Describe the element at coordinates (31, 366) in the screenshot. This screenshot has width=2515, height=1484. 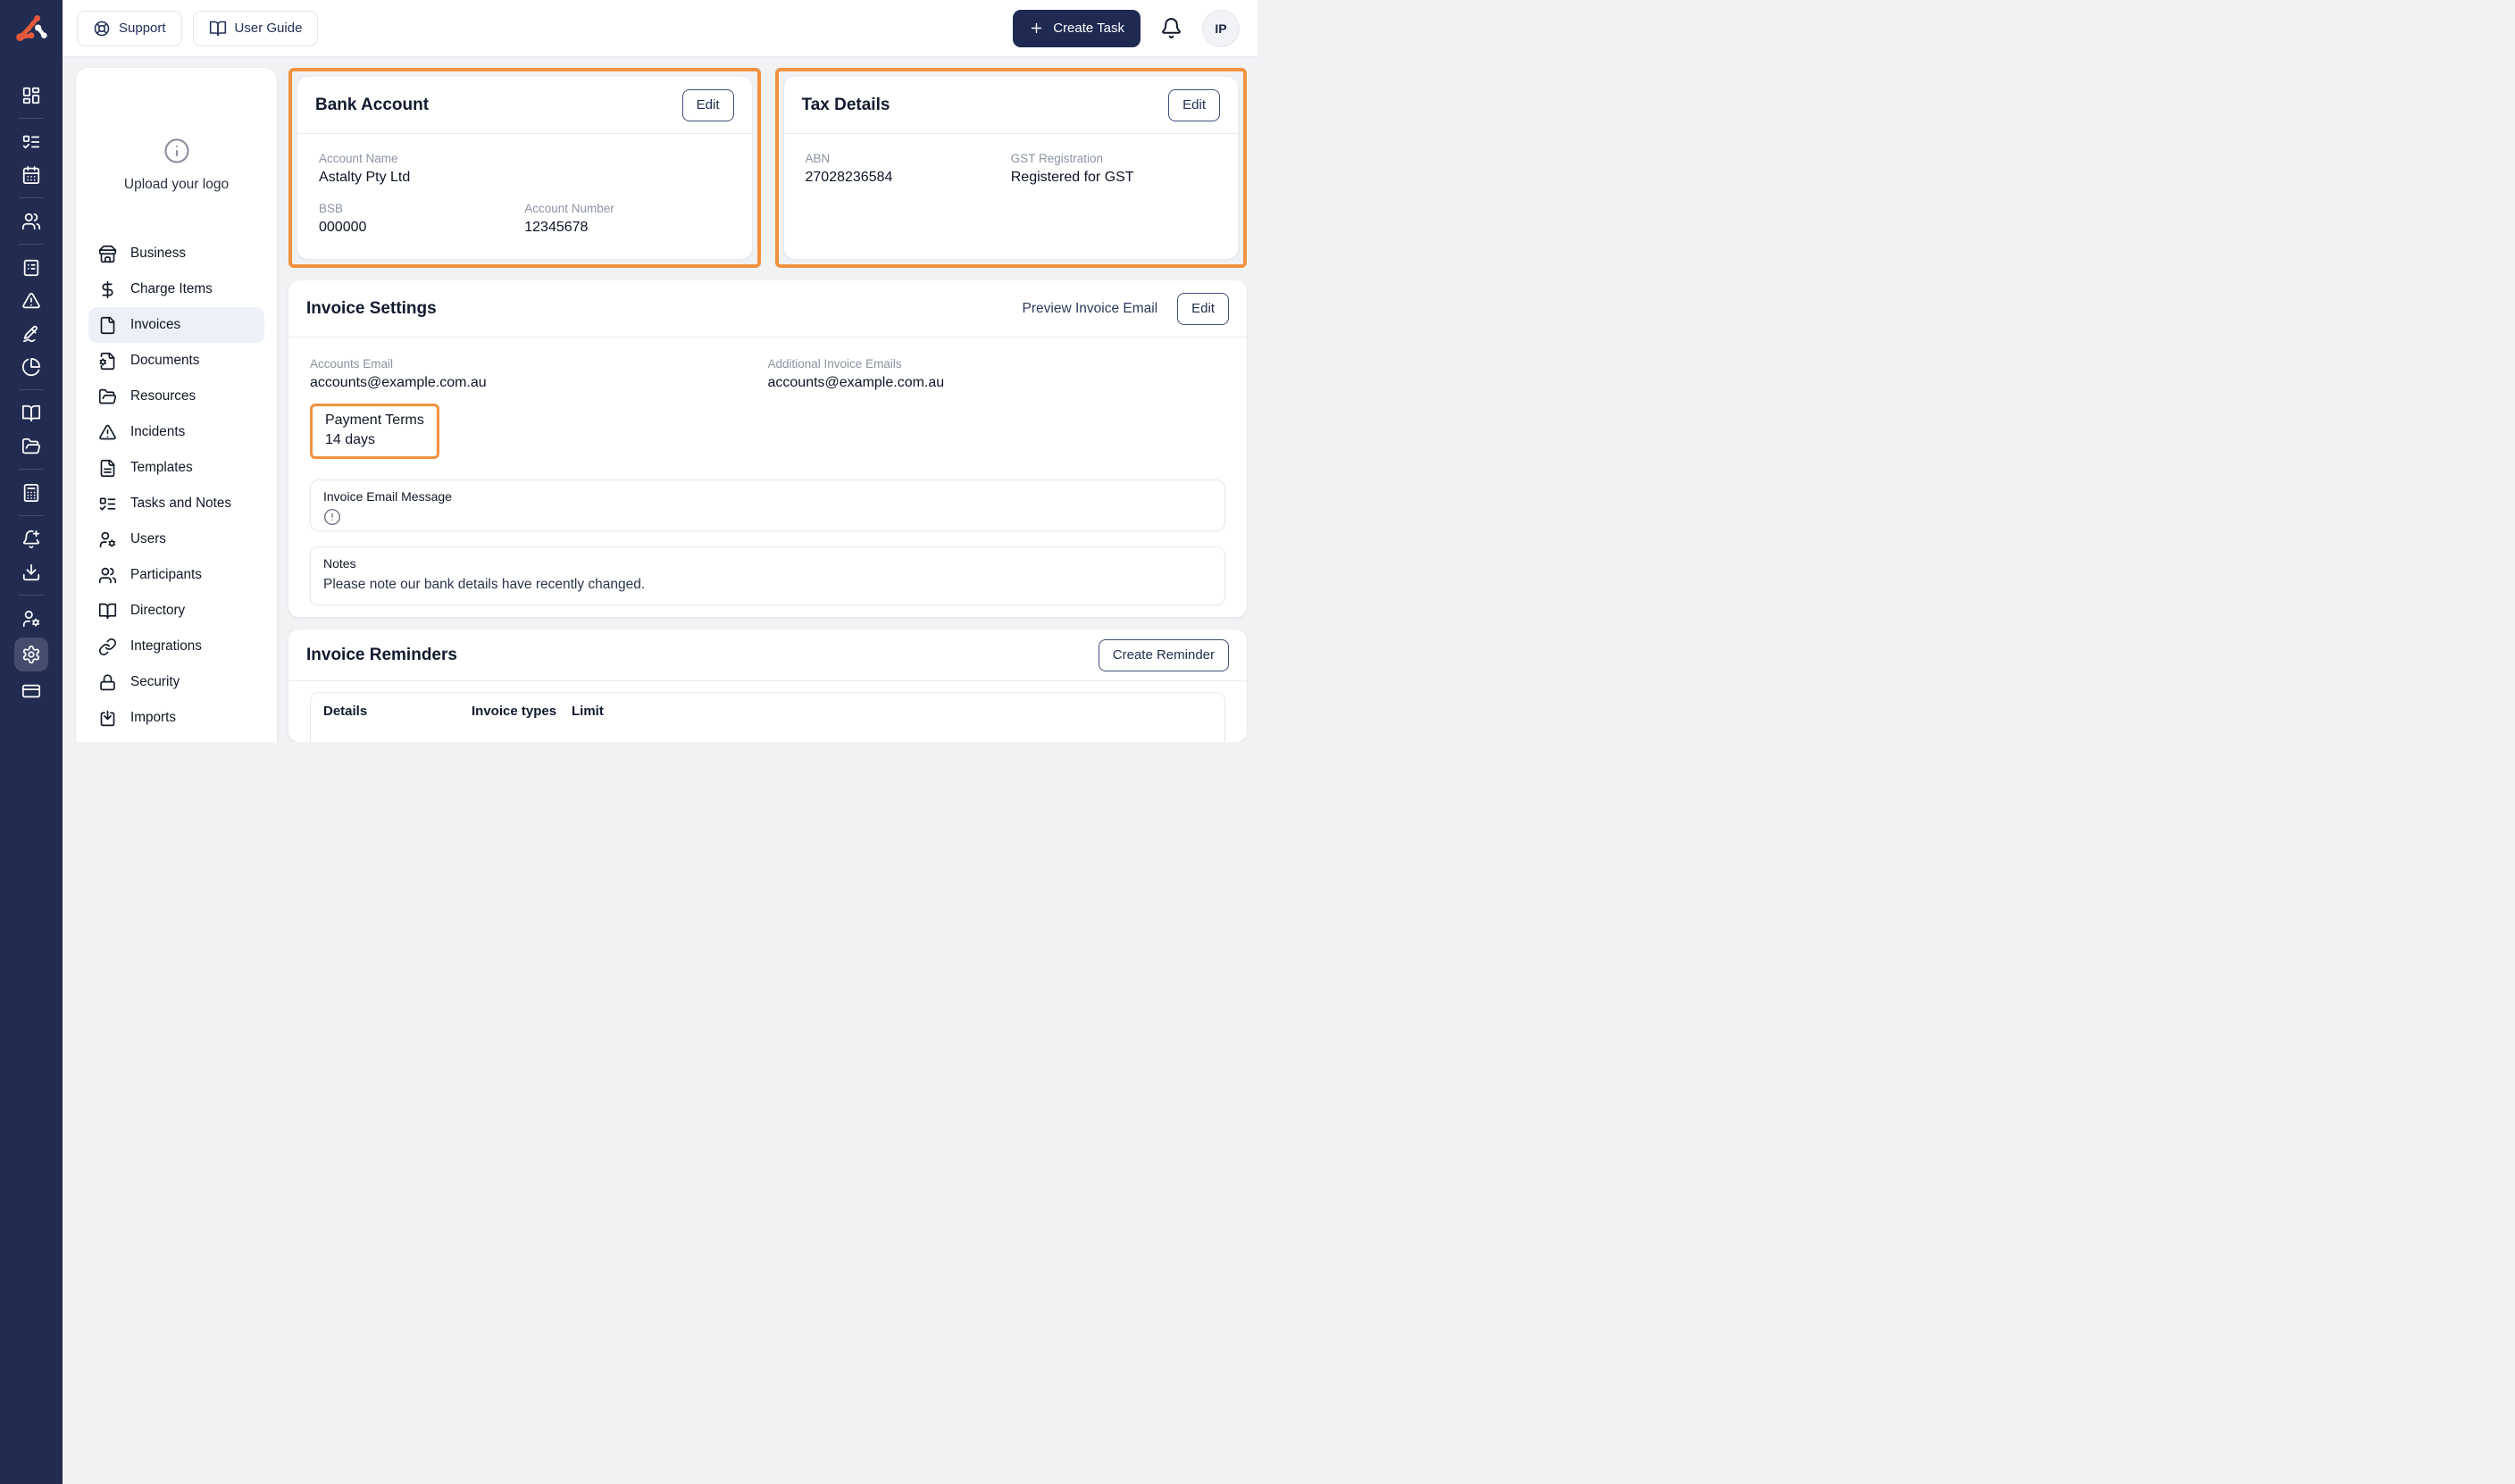
I see `pie-chart-icon` at that location.